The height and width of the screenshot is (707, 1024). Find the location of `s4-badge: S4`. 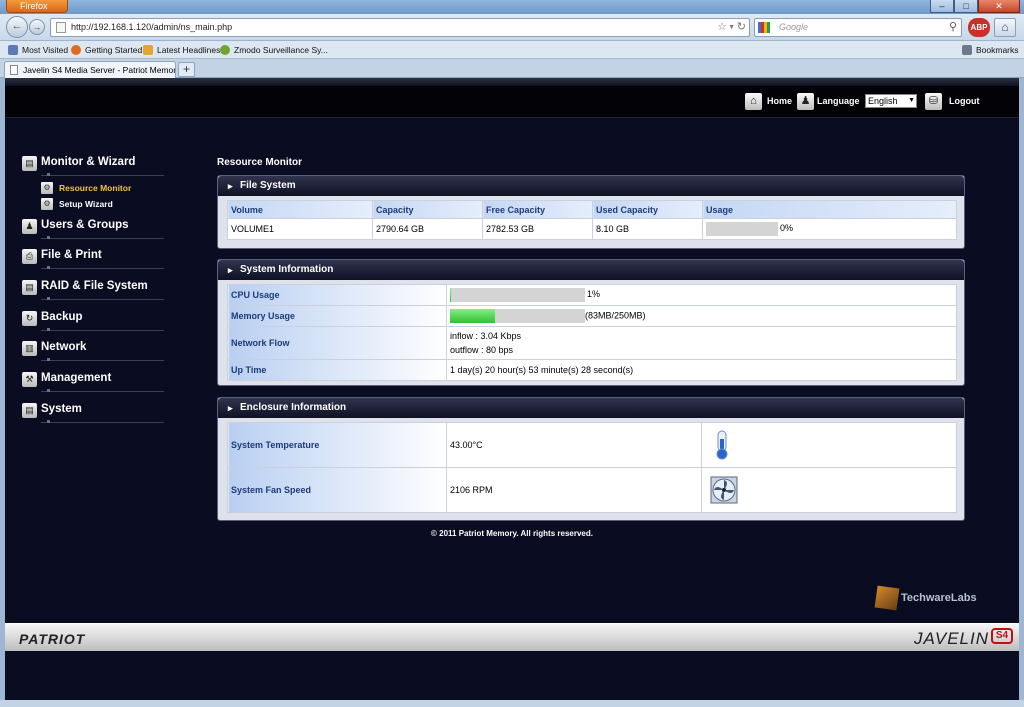

s4-badge: S4 is located at coordinates (1002, 636).